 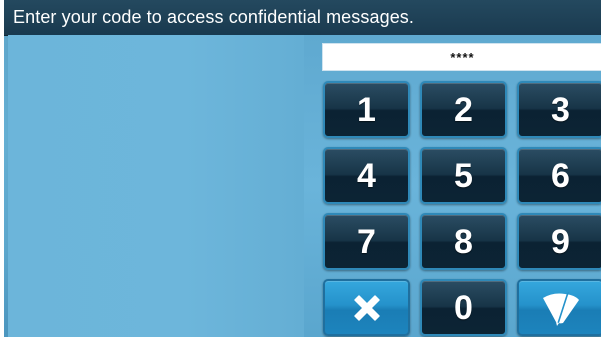 I want to click on key-9: 9, so click(x=559, y=241).